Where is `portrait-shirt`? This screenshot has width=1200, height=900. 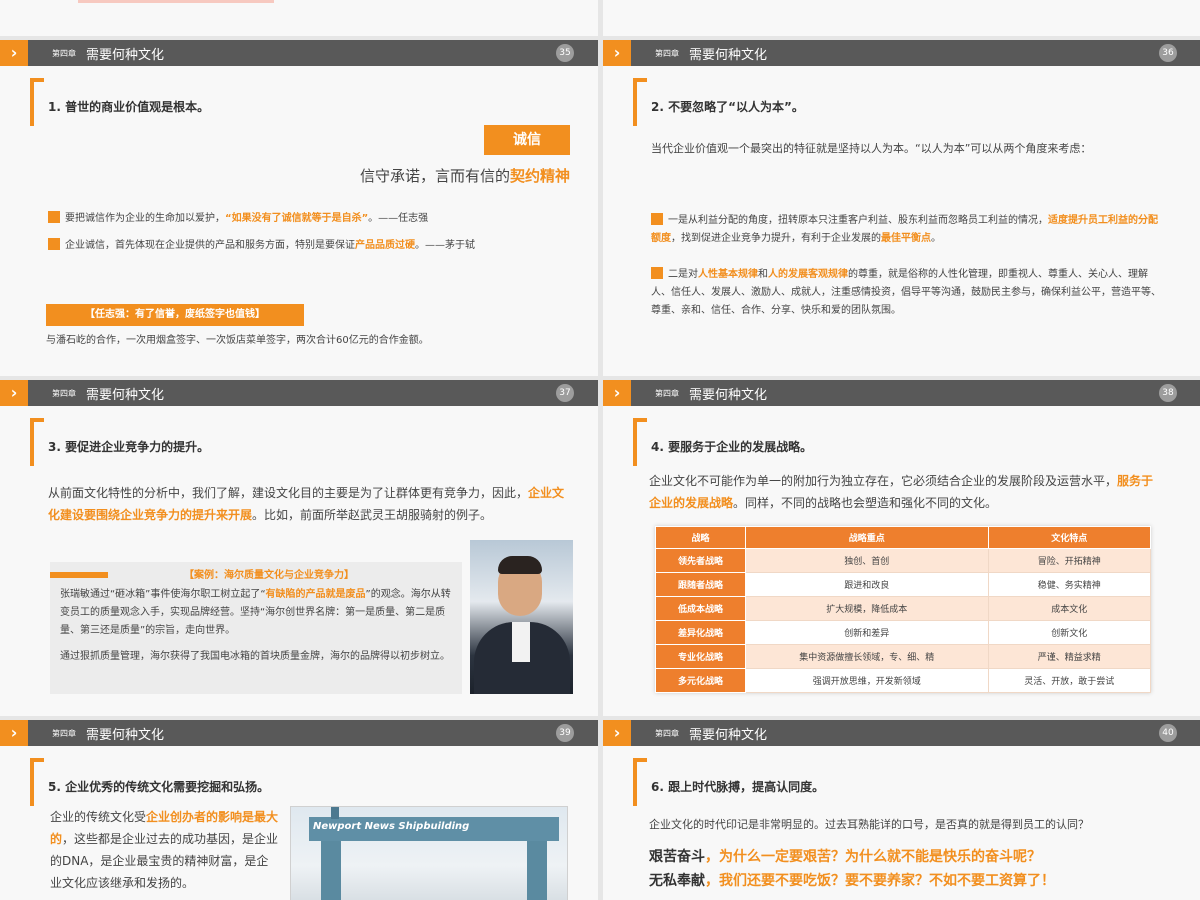
portrait-shirt is located at coordinates (521, 642).